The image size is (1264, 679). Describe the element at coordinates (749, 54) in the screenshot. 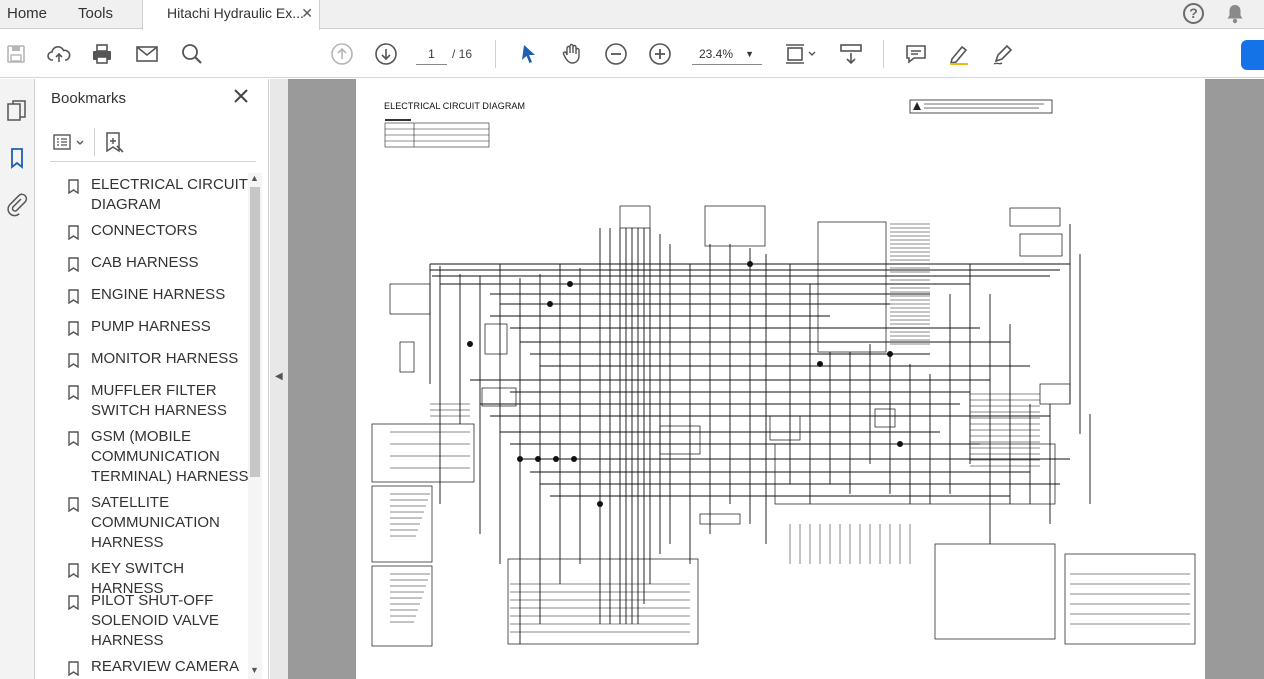

I see `chevron-down-icon: ▼` at that location.